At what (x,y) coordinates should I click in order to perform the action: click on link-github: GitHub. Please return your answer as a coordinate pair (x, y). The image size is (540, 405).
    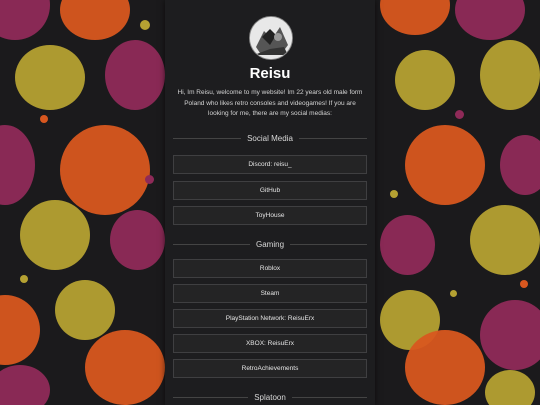
    Looking at the image, I should click on (270, 190).